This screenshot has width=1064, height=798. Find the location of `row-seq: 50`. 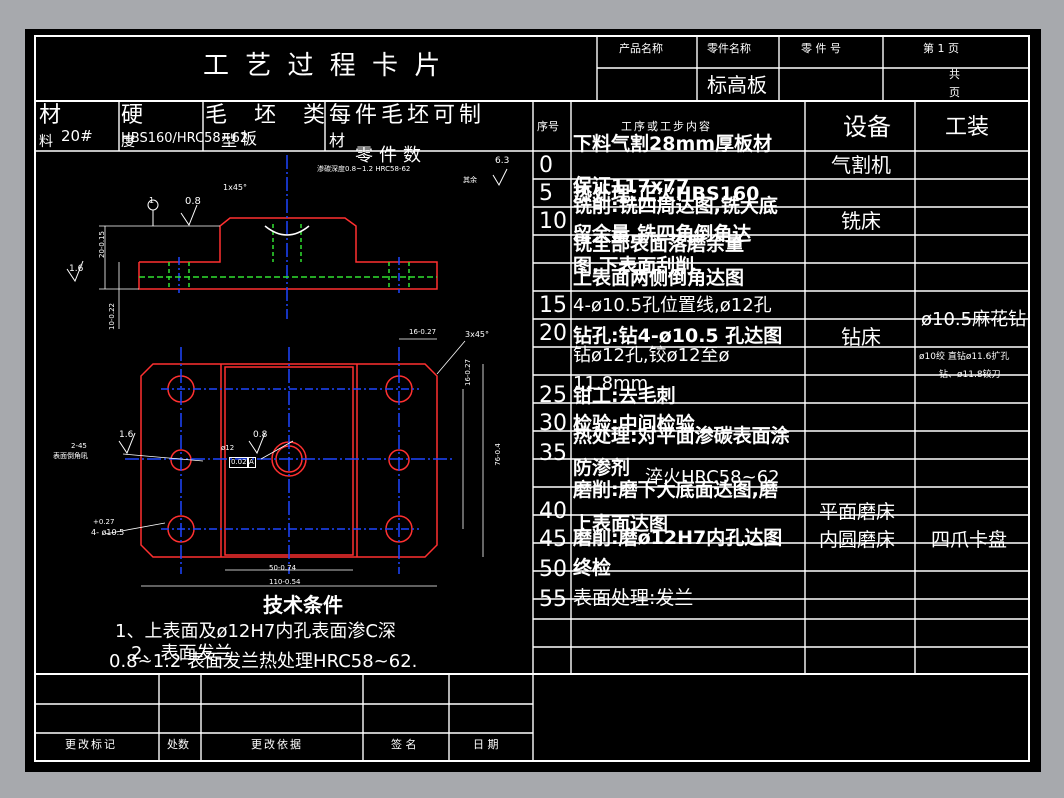

row-seq: 50 is located at coordinates (553, 569).